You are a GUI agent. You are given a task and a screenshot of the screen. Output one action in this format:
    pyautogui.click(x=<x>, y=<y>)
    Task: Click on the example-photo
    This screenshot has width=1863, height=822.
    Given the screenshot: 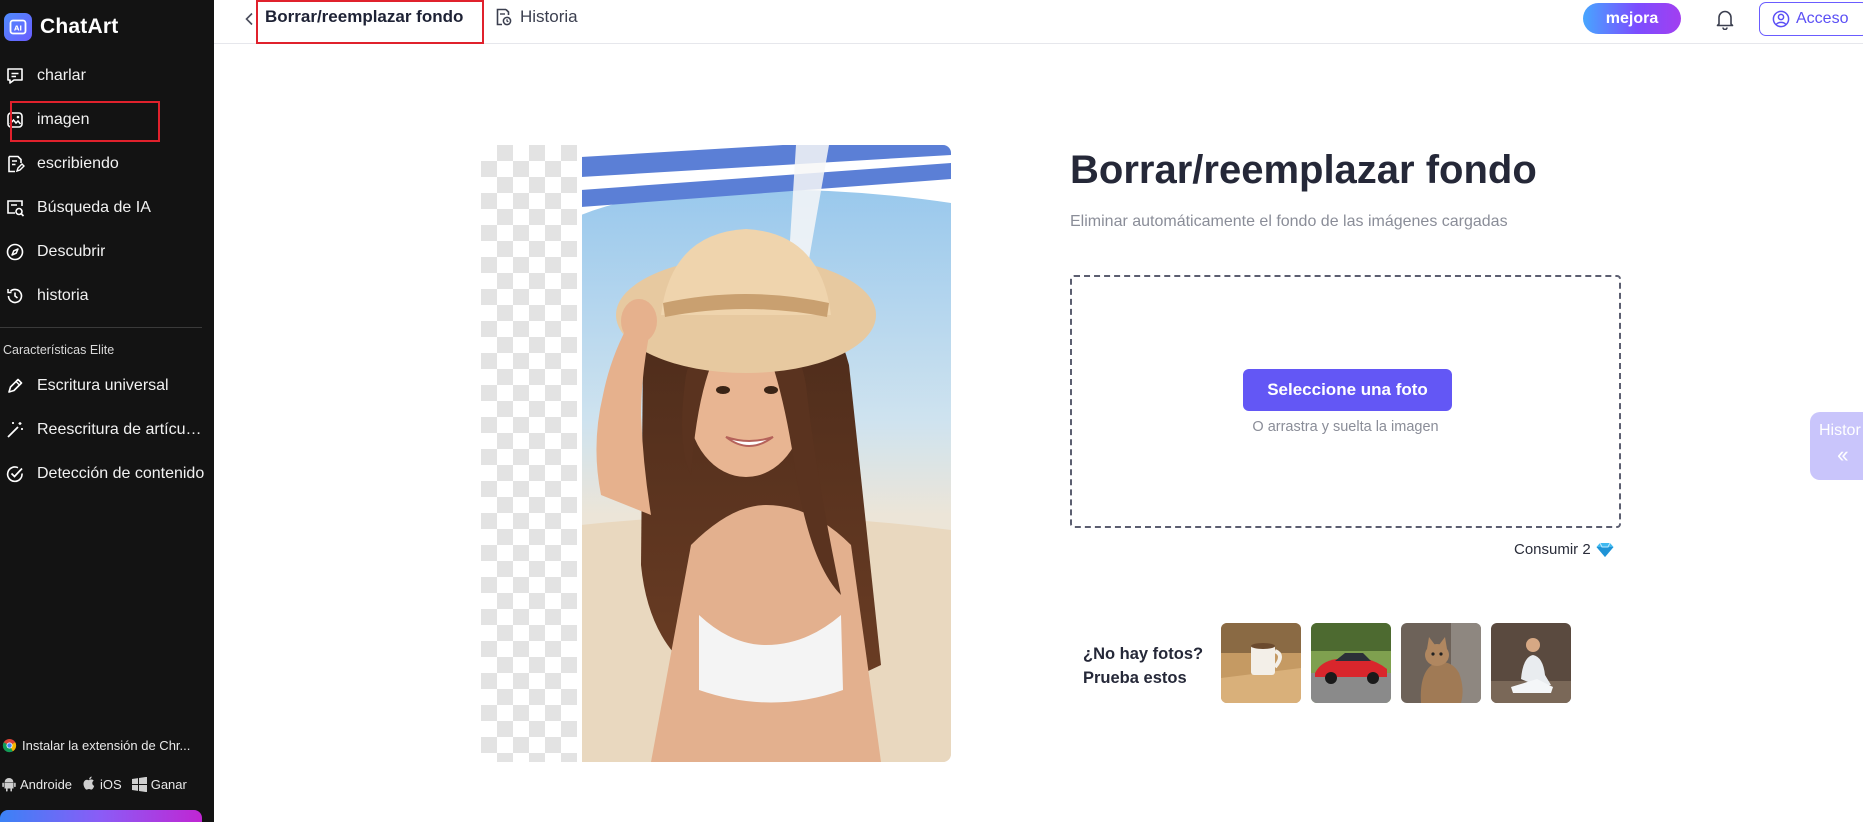 What is the action you would take?
    pyautogui.click(x=766, y=453)
    